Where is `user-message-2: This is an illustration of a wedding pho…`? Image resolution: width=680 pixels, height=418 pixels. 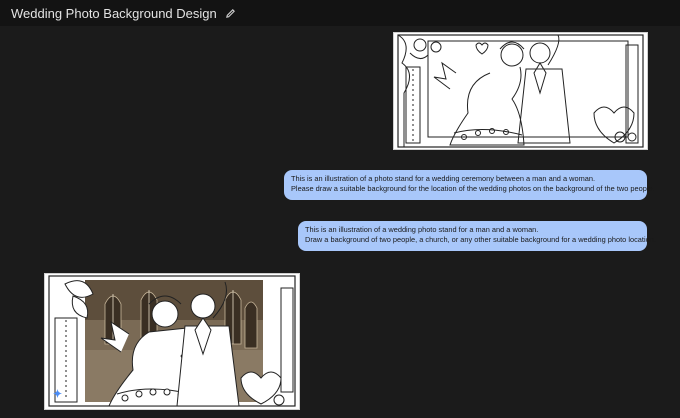
user-message-2: This is an illustration of a wedding pho… is located at coordinates (477, 236).